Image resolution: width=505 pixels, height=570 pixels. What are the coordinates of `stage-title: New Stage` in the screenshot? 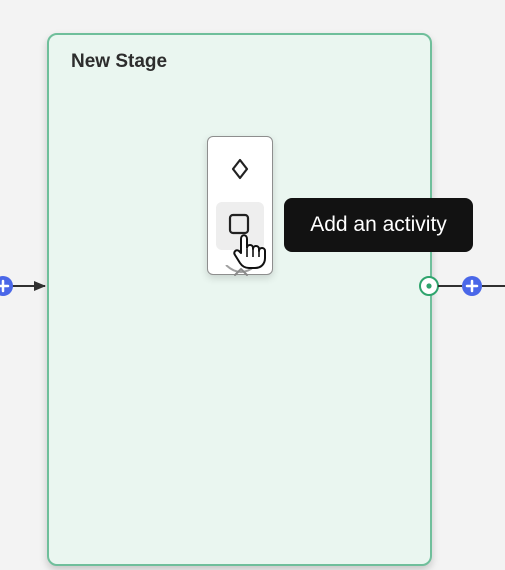 It's located at (119, 61).